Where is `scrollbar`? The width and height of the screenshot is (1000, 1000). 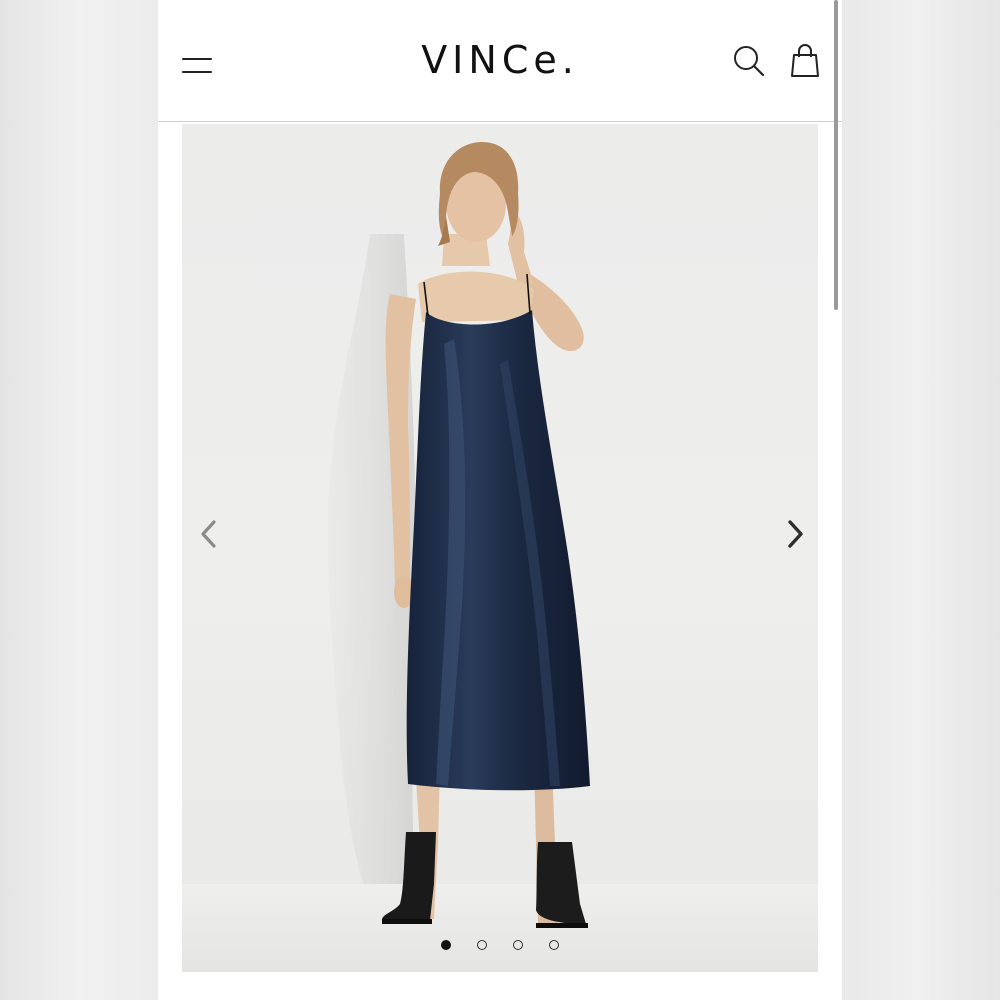
scrollbar is located at coordinates (836, 155).